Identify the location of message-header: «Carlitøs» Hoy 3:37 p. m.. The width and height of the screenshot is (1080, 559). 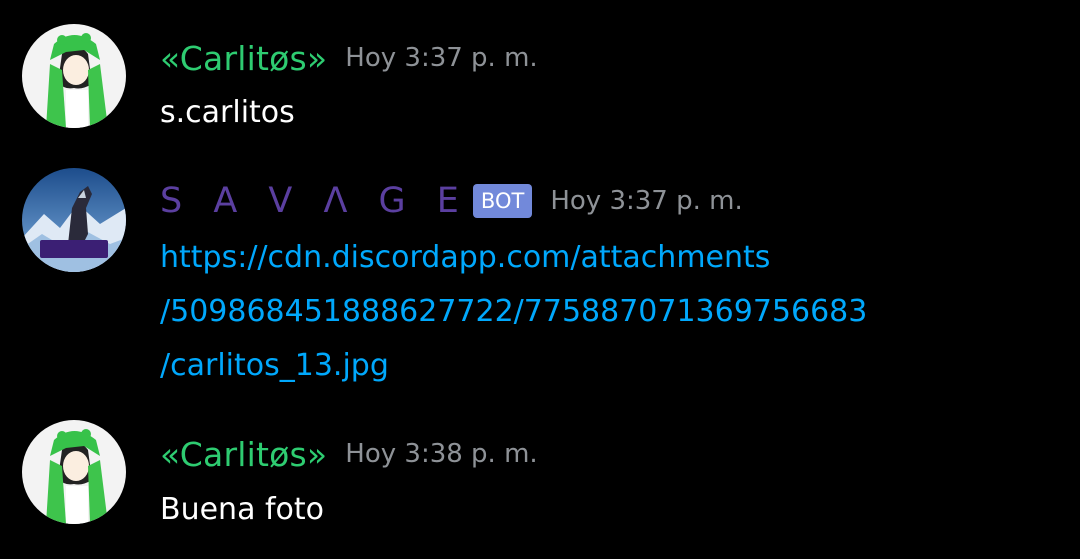
(349, 58).